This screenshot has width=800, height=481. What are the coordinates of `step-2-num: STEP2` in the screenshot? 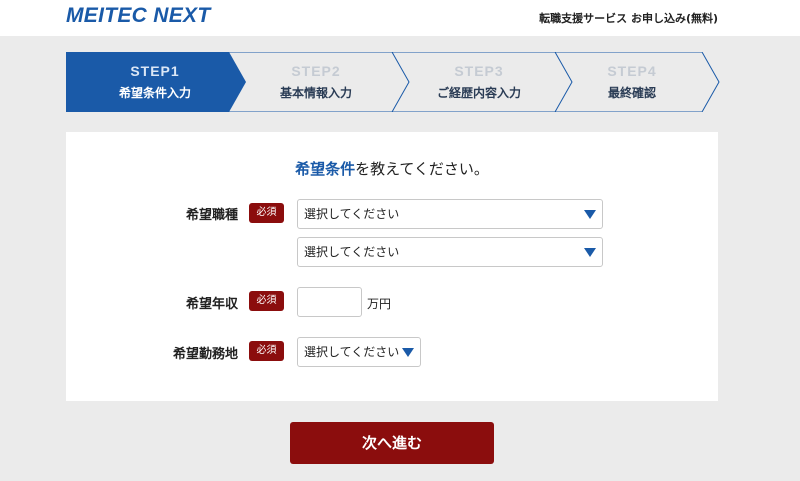 It's located at (316, 71).